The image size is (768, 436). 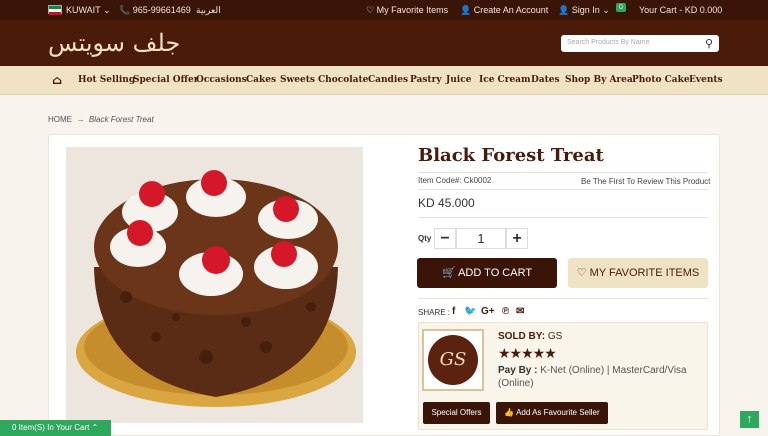 What do you see at coordinates (638, 273) in the screenshot?
I see `my-favorite-items-button: ♡ MY FAVORITE ITEMS` at bounding box center [638, 273].